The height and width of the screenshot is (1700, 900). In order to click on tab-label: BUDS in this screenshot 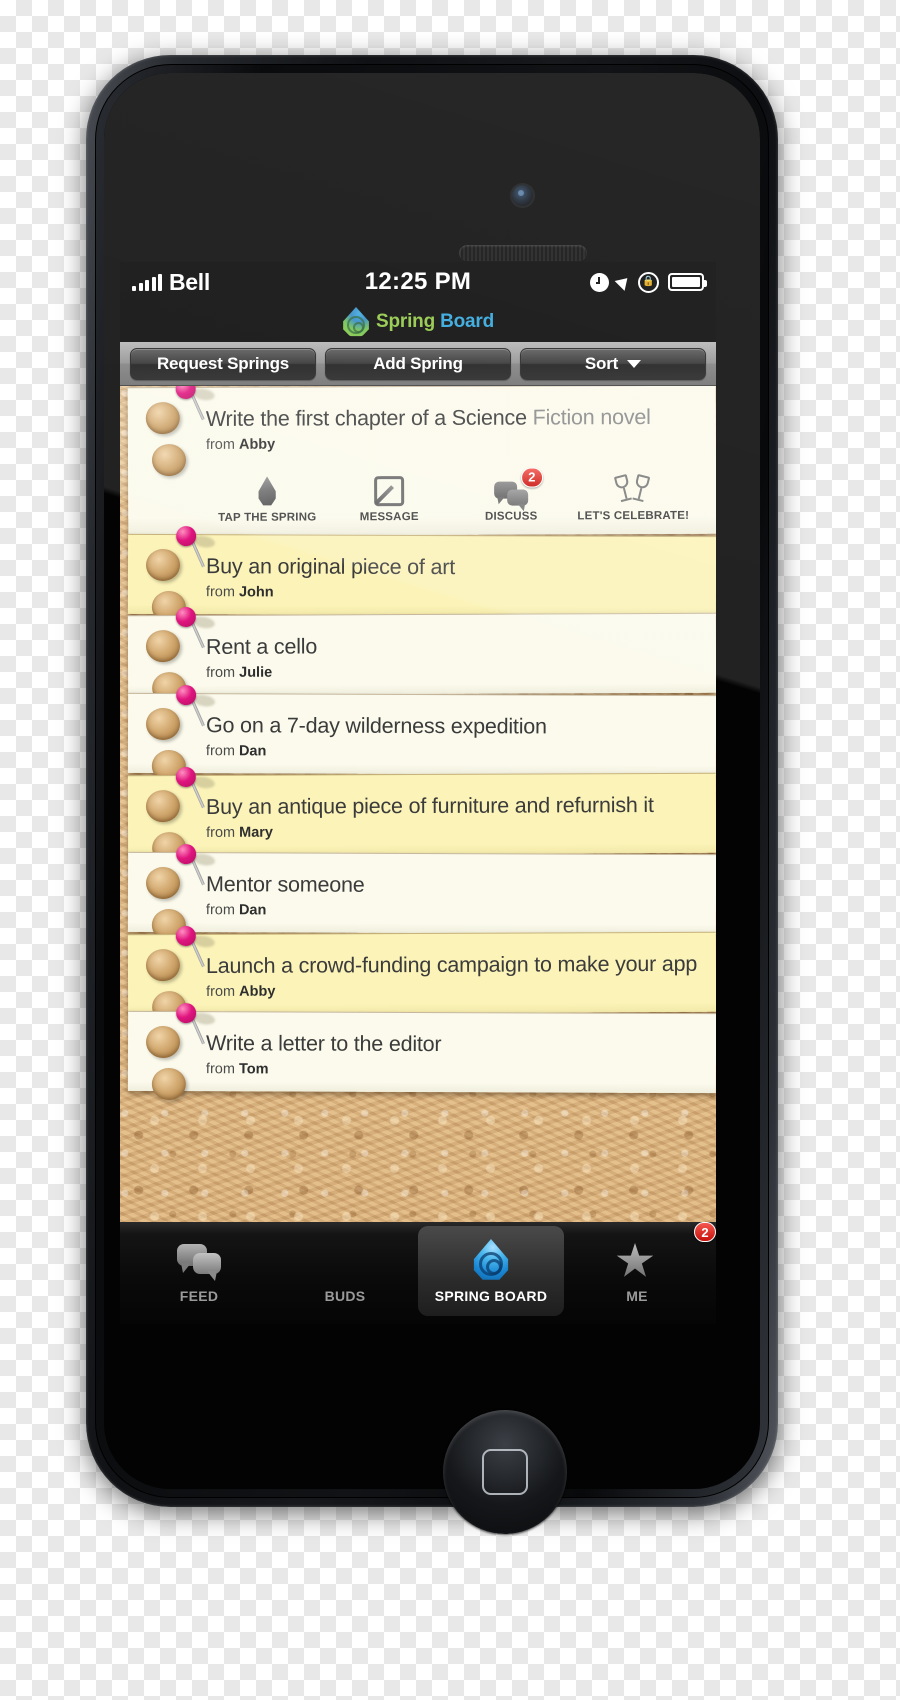, I will do `click(345, 1296)`.